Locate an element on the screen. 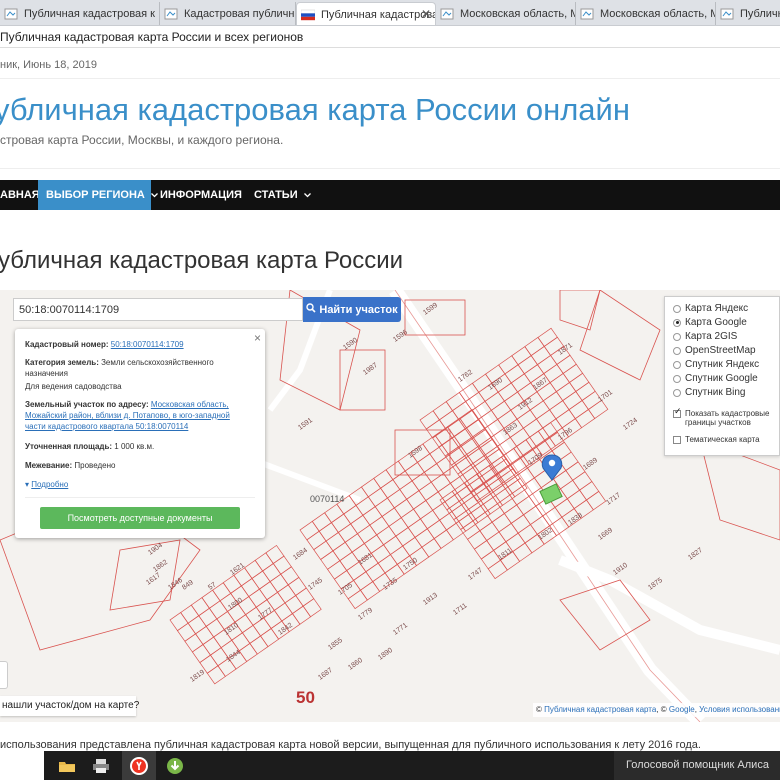 The height and width of the screenshot is (780, 780). nav-item-label: ИНФОРМАЦИЯ is located at coordinates (201, 195).